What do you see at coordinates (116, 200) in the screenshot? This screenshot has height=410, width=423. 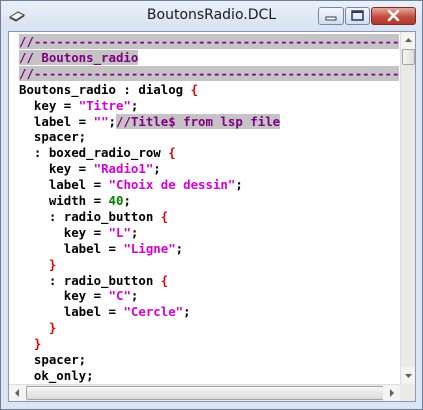 I see `code-token: 40` at bounding box center [116, 200].